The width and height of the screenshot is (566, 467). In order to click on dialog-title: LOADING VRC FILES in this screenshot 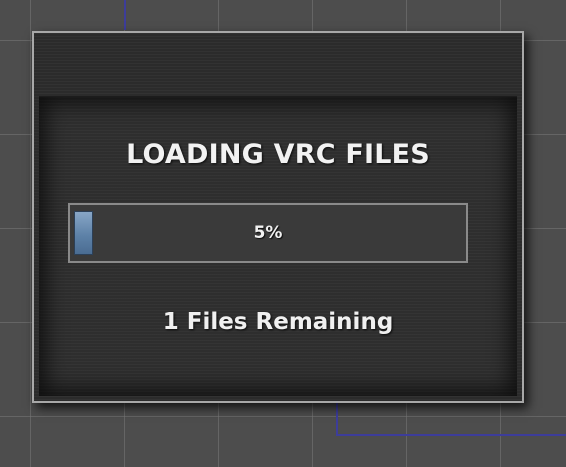, I will do `click(278, 154)`.